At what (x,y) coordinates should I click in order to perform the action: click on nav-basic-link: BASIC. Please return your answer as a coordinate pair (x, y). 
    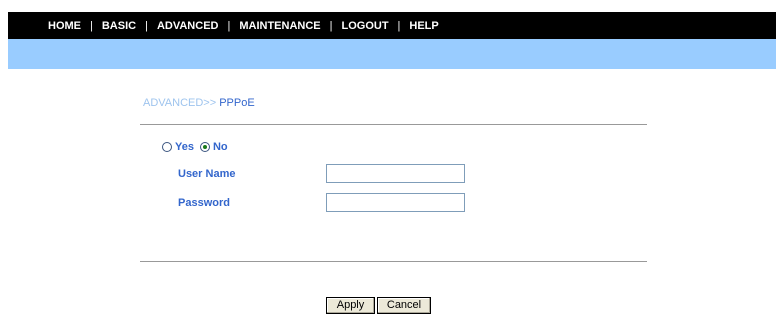
    Looking at the image, I should click on (119, 26).